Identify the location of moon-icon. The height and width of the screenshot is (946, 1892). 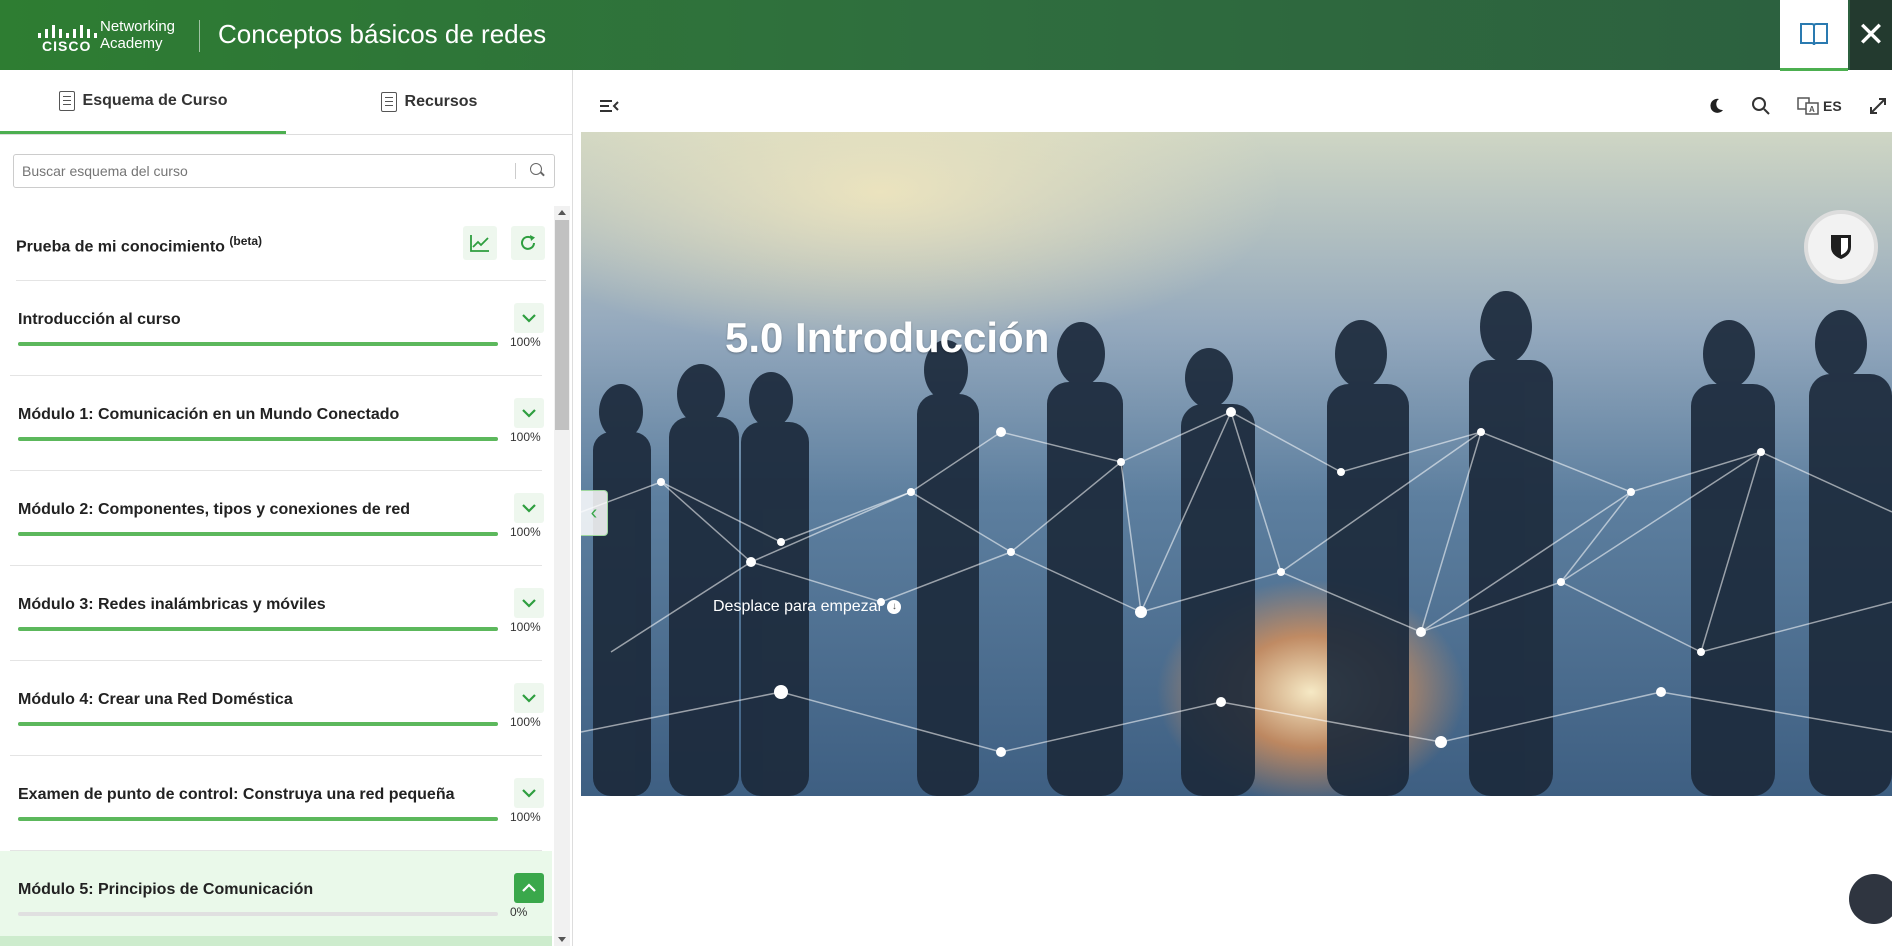
(1716, 105).